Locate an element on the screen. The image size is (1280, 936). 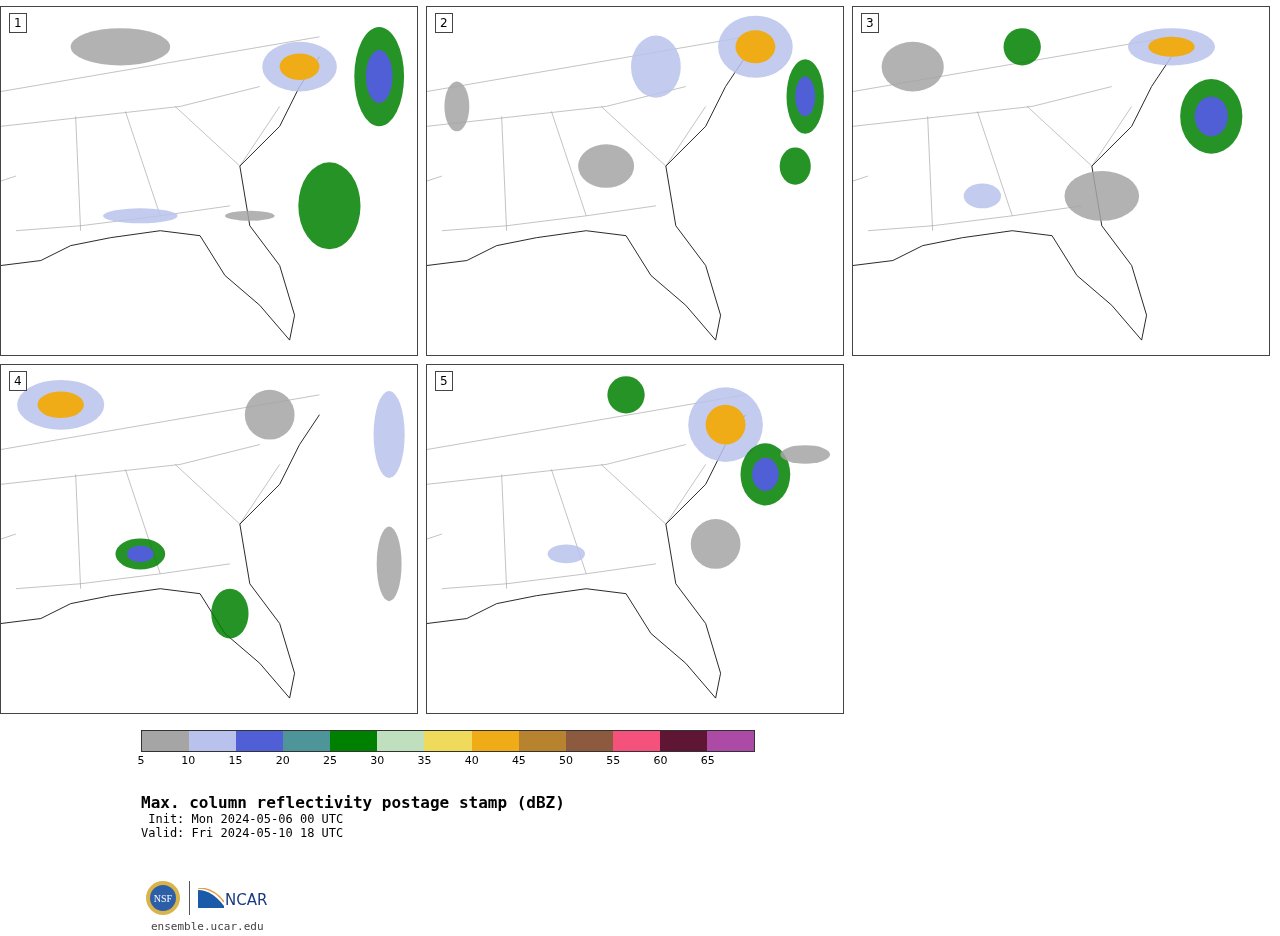
chart-title: Max. column reflectivity postage stamp (dBZ) is located at coordinates (353, 803).